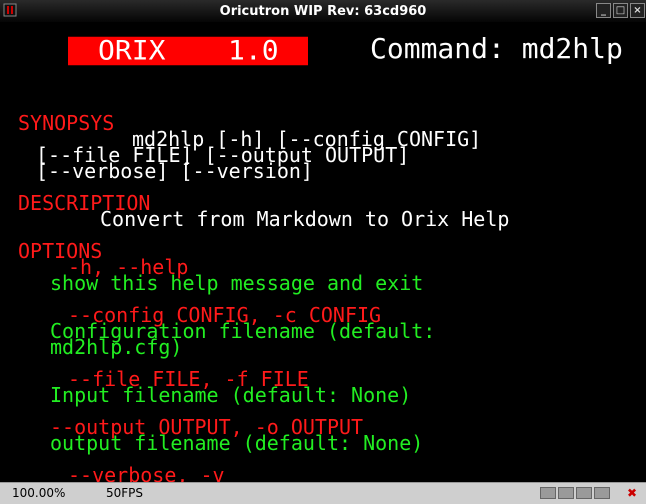  What do you see at coordinates (637, 10) in the screenshot?
I see `close-button: ×` at bounding box center [637, 10].